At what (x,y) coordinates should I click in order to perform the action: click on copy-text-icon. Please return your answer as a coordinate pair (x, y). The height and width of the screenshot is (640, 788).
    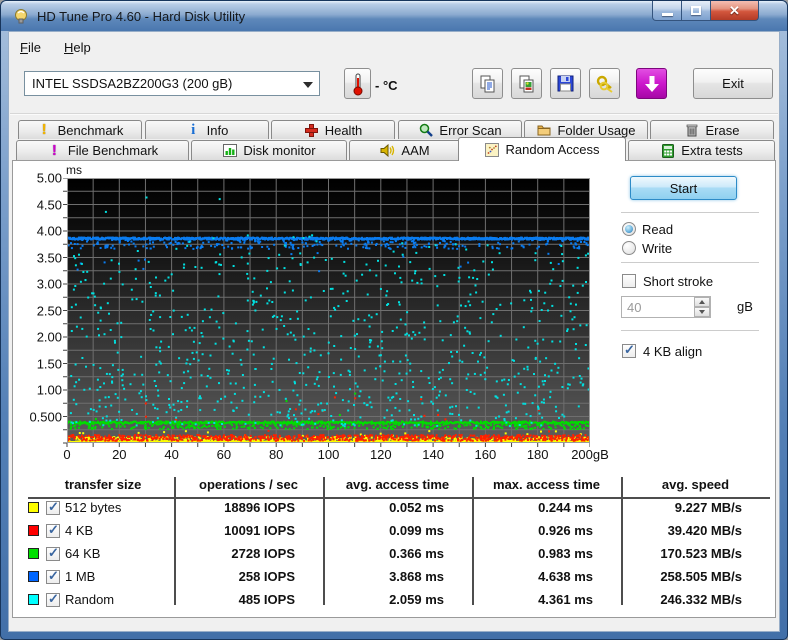
    Looking at the image, I should click on (487, 83).